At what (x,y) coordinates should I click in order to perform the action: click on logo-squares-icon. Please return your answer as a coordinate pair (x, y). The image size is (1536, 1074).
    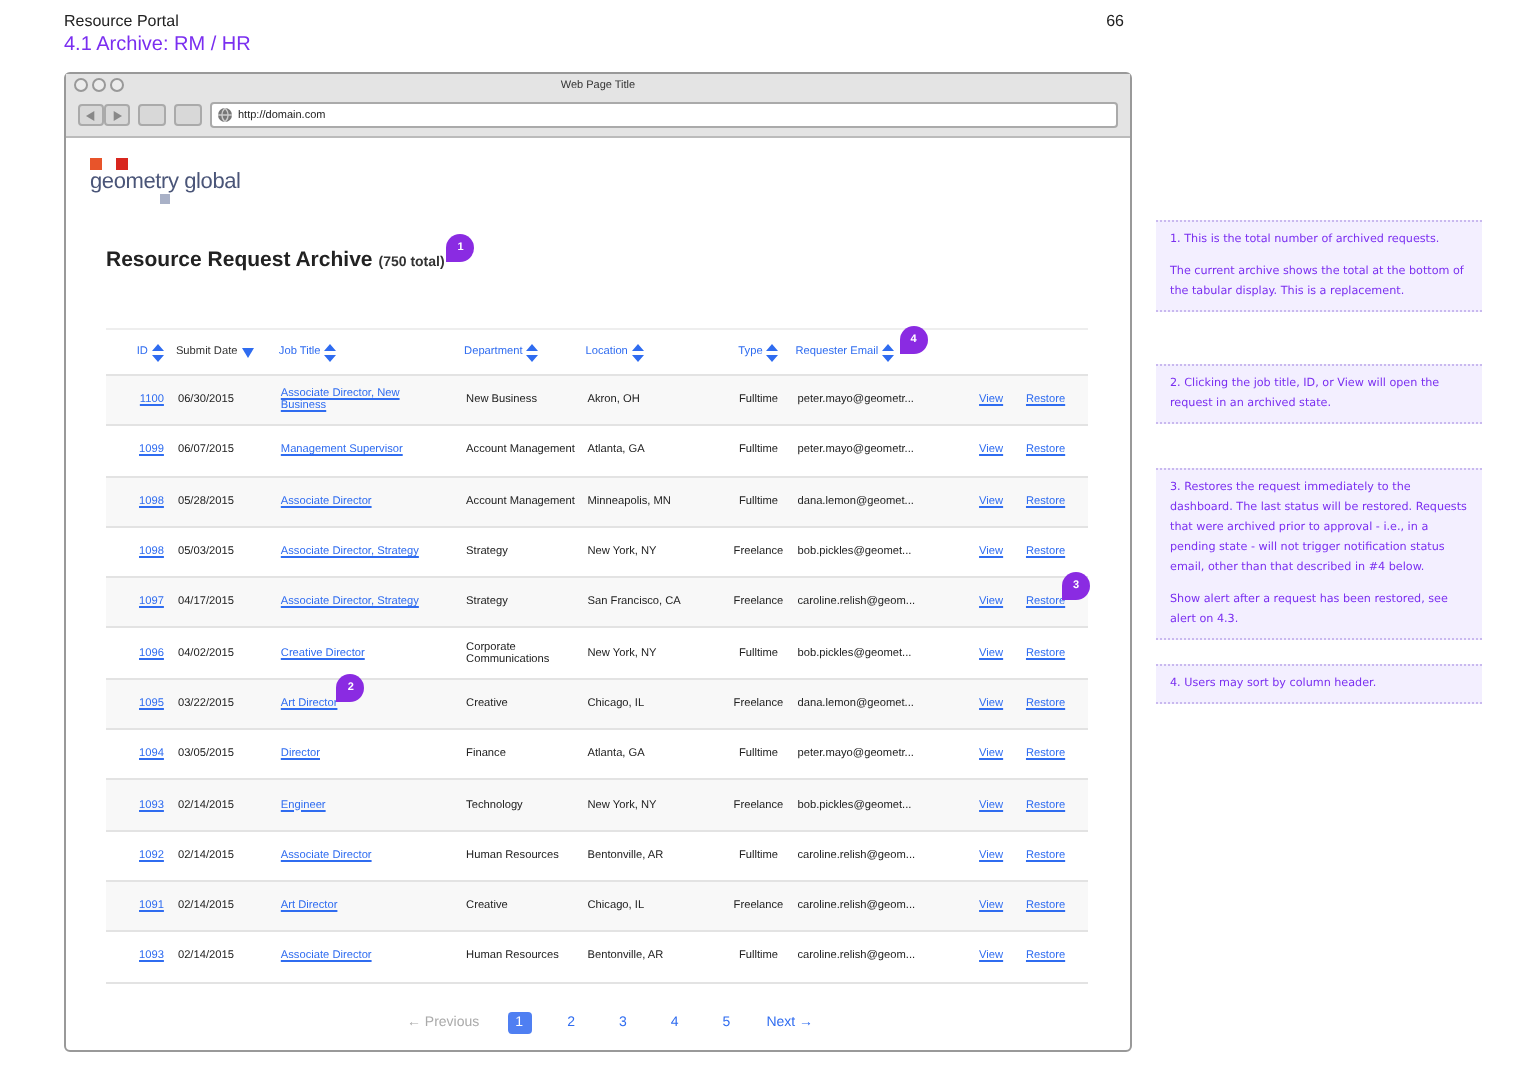
    Looking at the image, I should click on (110, 164).